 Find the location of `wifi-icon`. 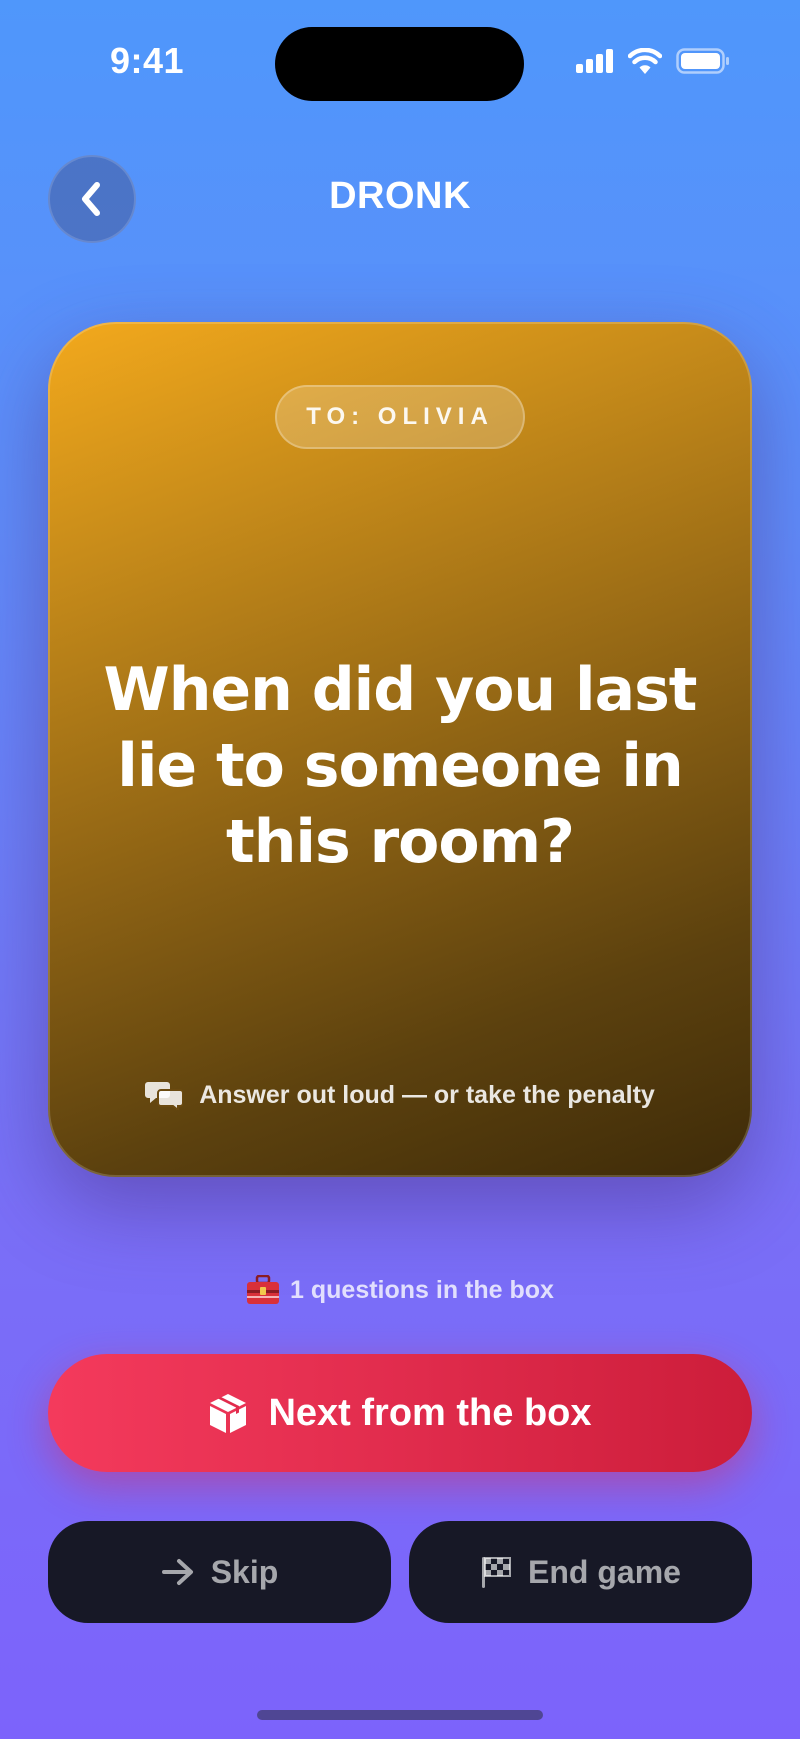

wifi-icon is located at coordinates (645, 61).